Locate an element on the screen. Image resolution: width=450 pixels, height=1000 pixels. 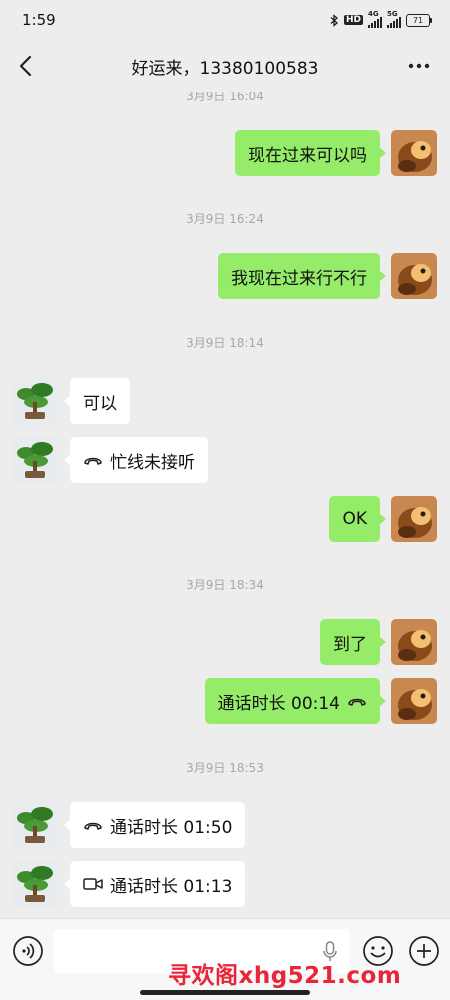
timestamp: 3月9日 18:34 is located at coordinates (225, 585).